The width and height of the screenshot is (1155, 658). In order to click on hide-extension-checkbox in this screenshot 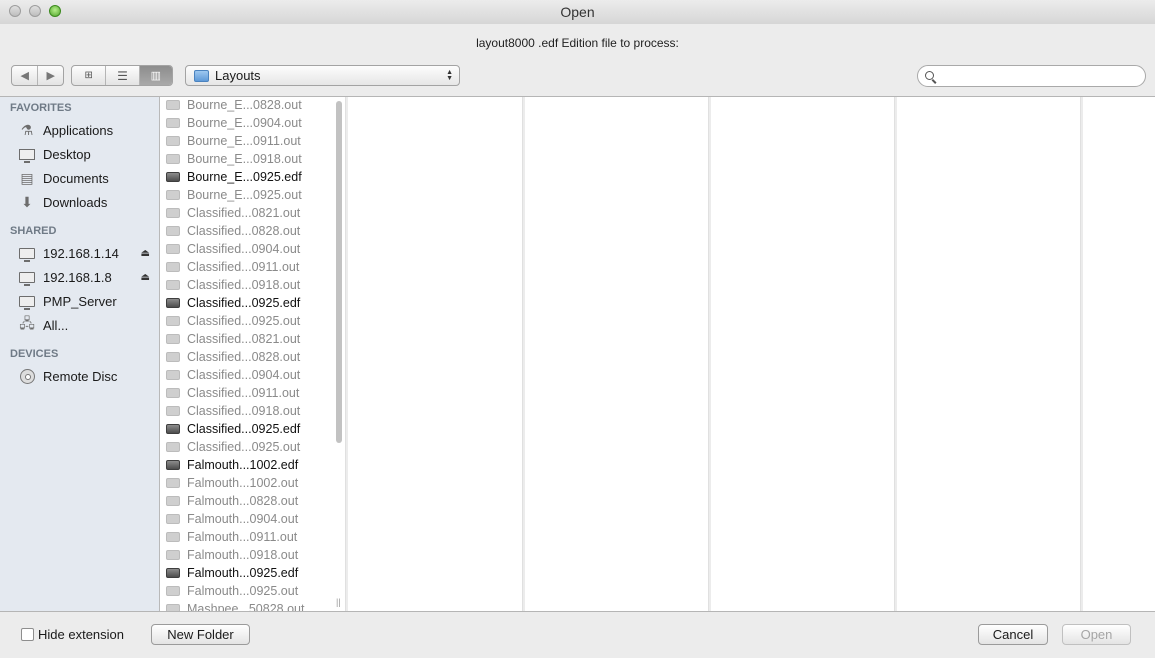, I will do `click(27, 634)`.